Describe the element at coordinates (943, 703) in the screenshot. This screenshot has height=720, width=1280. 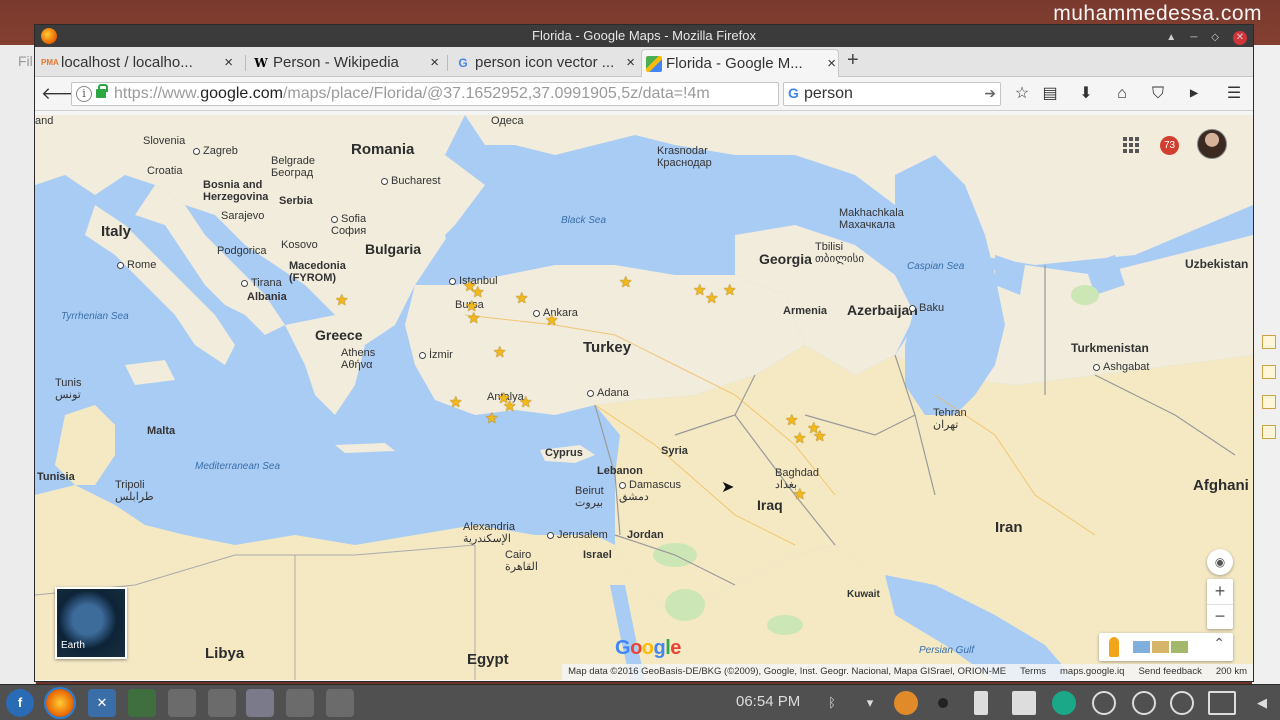
I see `record-icon` at that location.